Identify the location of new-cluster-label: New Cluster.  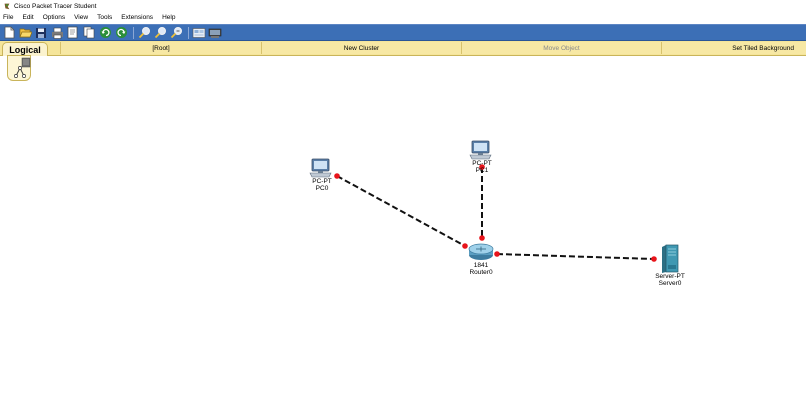
(361, 48).